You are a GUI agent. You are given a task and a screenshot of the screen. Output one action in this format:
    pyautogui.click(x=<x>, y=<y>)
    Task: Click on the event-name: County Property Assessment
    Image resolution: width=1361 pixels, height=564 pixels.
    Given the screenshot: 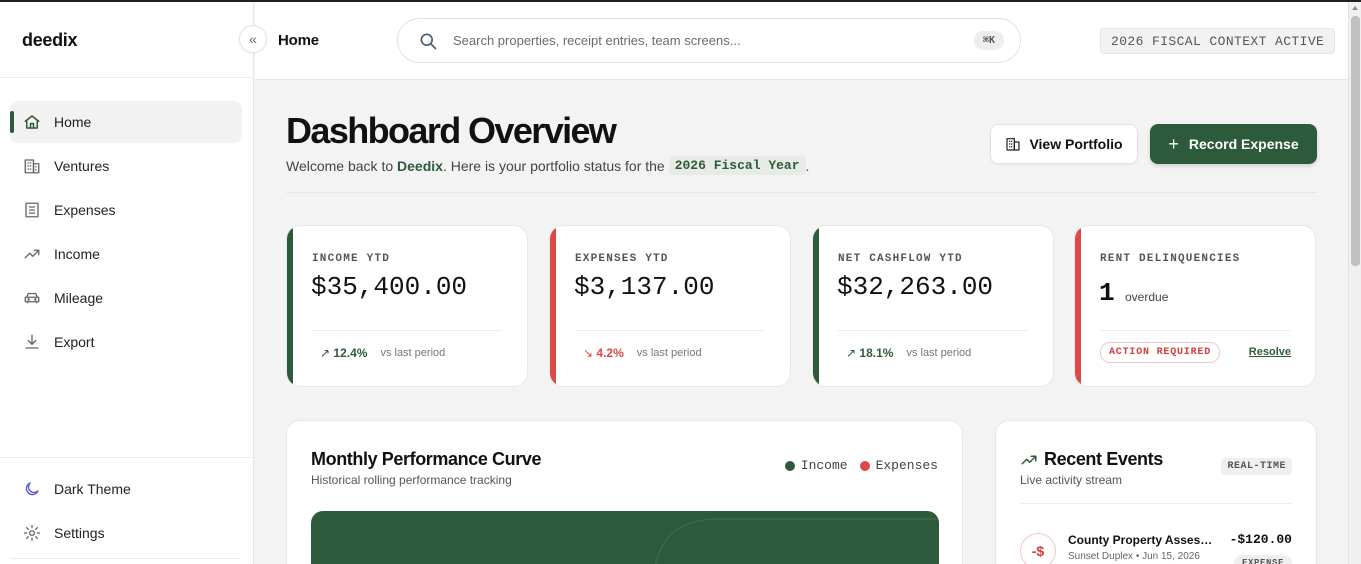 What is the action you would take?
    pyautogui.click(x=1143, y=540)
    